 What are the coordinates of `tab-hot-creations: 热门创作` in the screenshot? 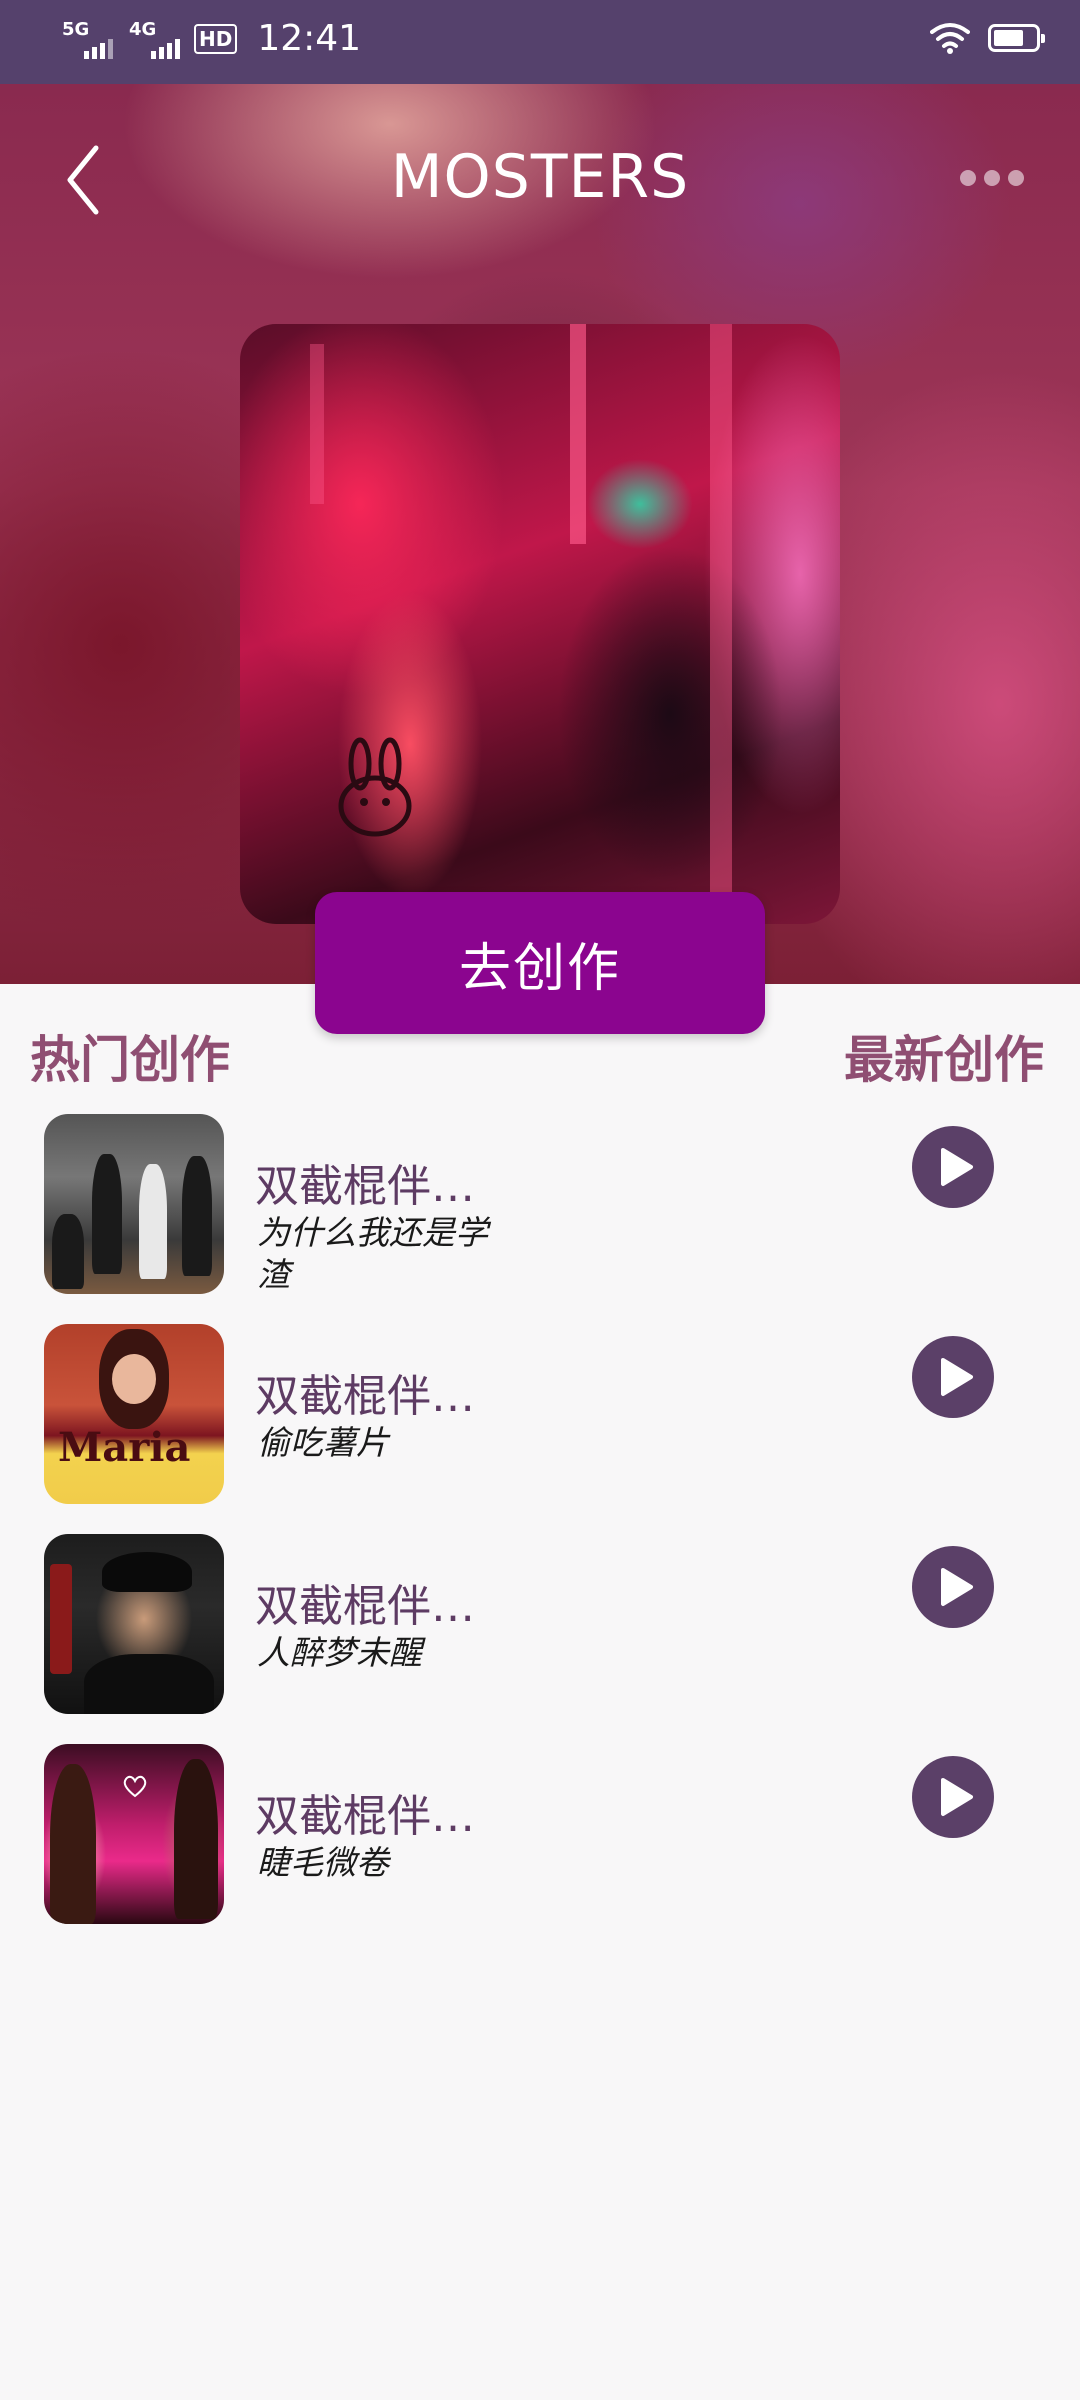 It's located at (130, 1056).